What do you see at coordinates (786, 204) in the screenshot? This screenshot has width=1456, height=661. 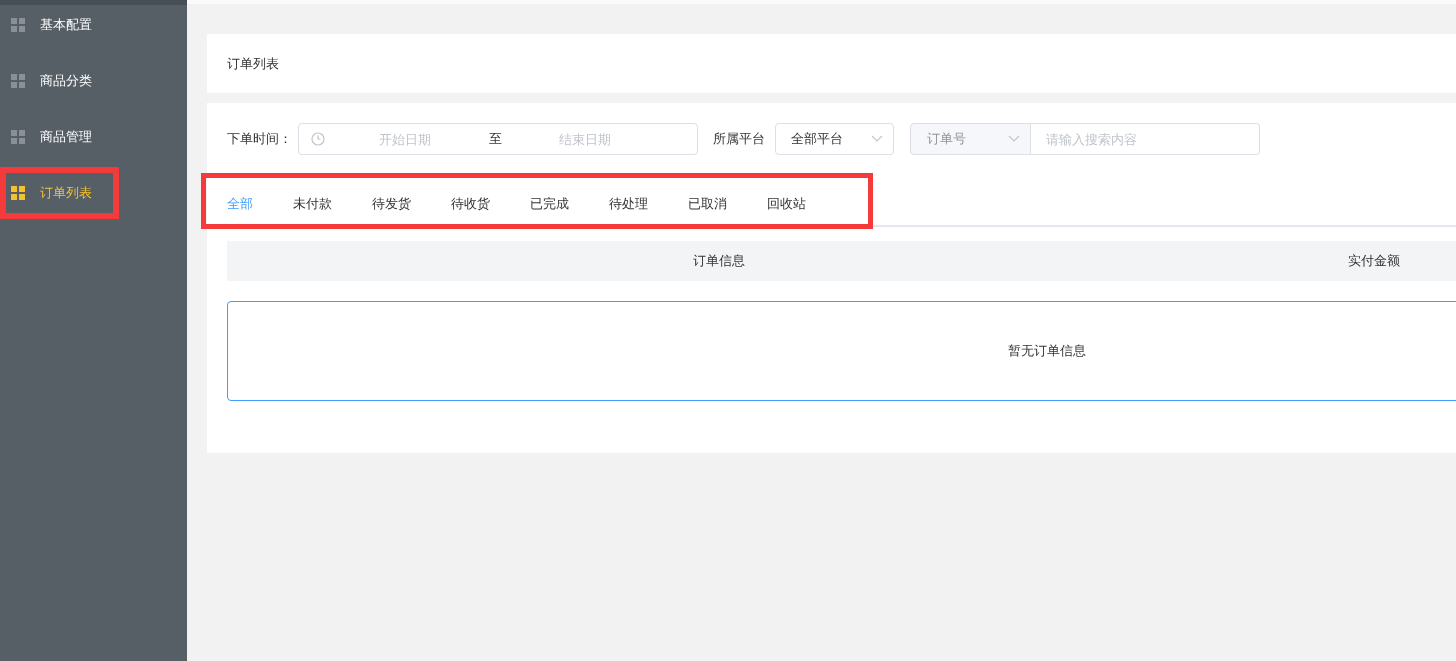 I see `tab: 回收站` at bounding box center [786, 204].